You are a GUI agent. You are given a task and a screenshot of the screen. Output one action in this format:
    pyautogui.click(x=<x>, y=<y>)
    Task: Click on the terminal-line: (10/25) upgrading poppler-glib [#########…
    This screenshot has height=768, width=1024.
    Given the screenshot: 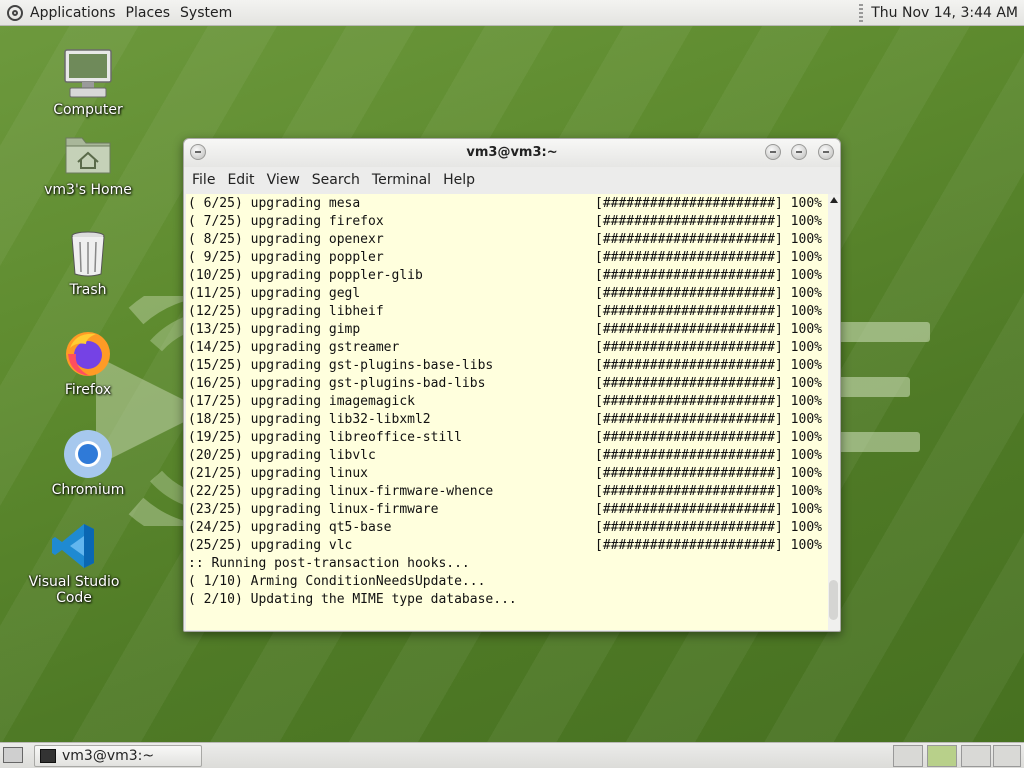 What is the action you would take?
    pyautogui.click(x=505, y=275)
    